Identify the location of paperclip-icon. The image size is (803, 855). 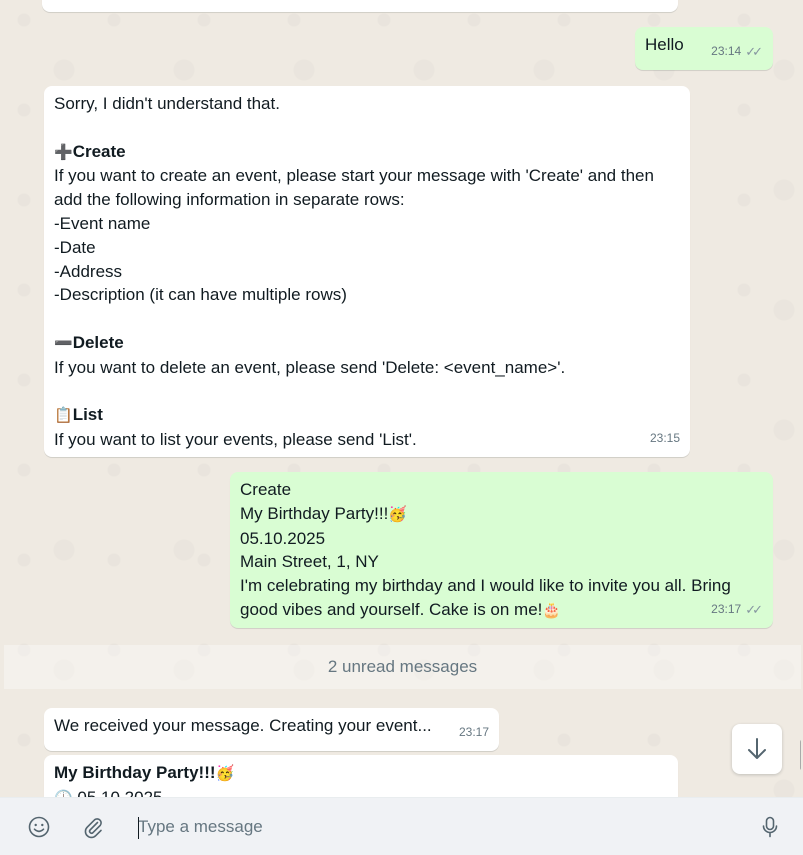
(93, 828).